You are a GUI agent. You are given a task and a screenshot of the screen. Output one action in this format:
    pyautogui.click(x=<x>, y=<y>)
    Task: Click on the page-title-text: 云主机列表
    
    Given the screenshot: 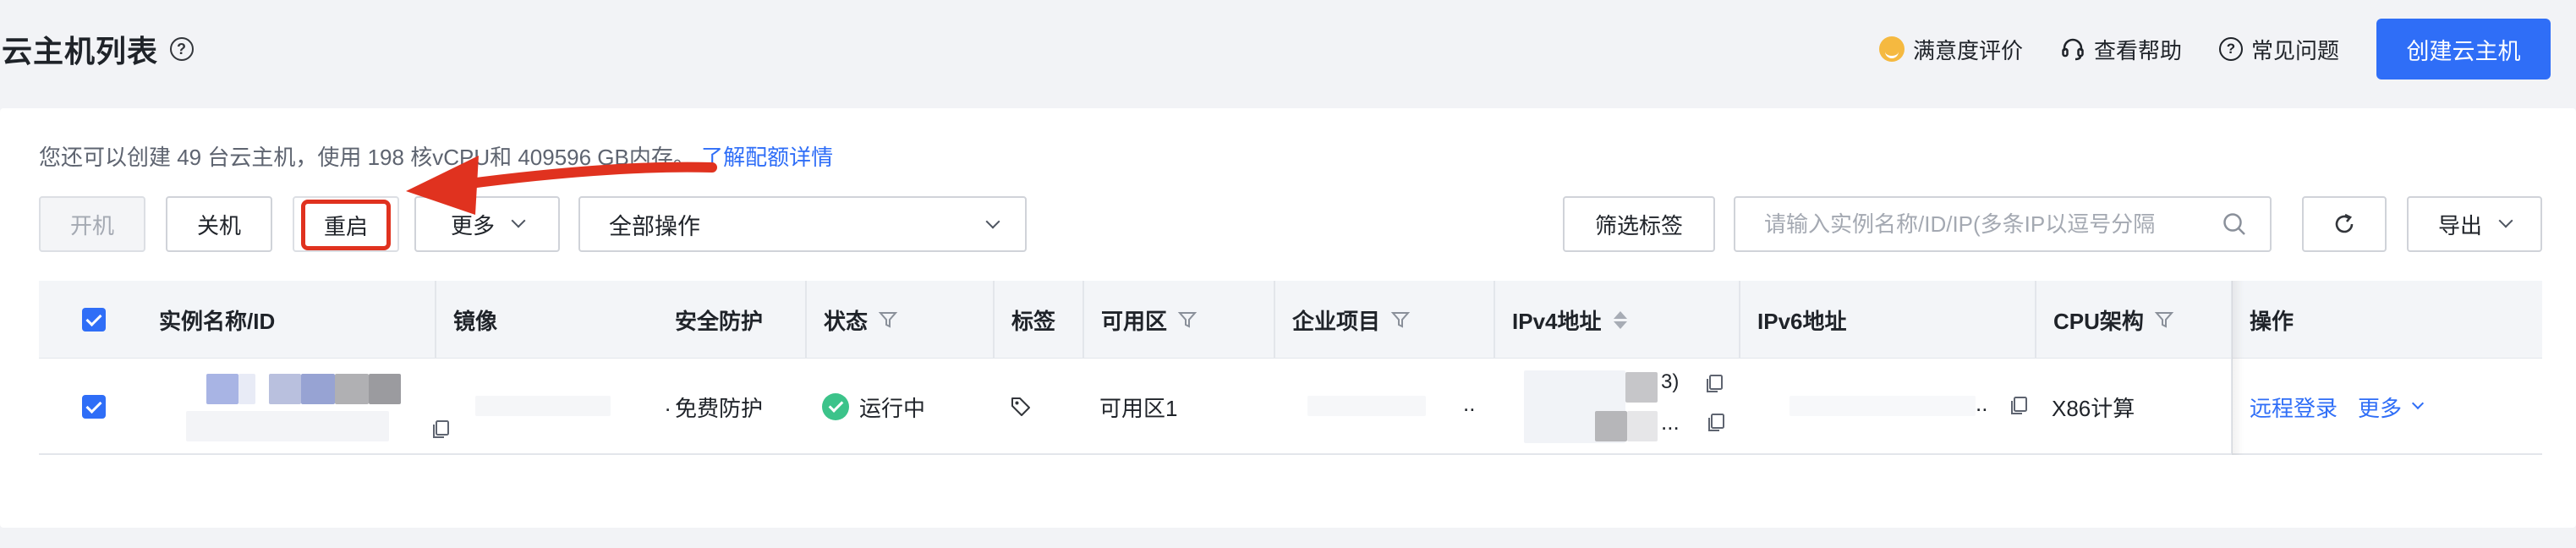 What is the action you would take?
    pyautogui.click(x=80, y=51)
    